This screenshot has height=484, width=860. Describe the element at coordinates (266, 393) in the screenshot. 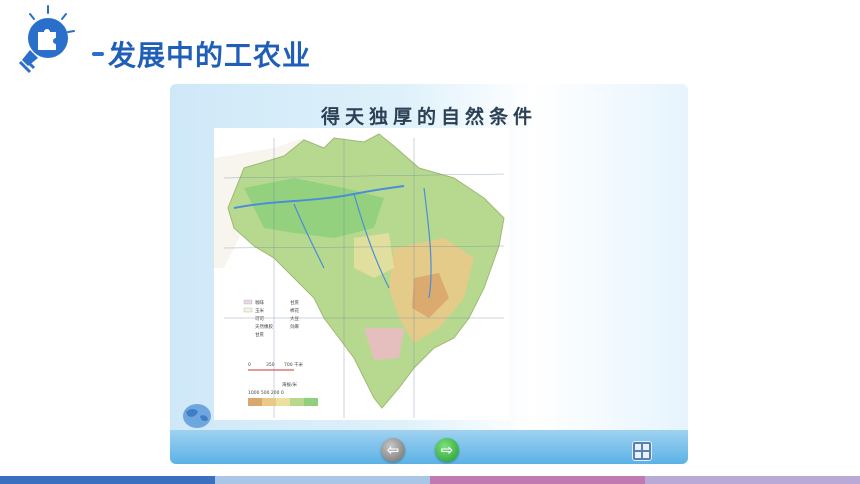

I see `svg-text: 1000 500 200 0` at that location.